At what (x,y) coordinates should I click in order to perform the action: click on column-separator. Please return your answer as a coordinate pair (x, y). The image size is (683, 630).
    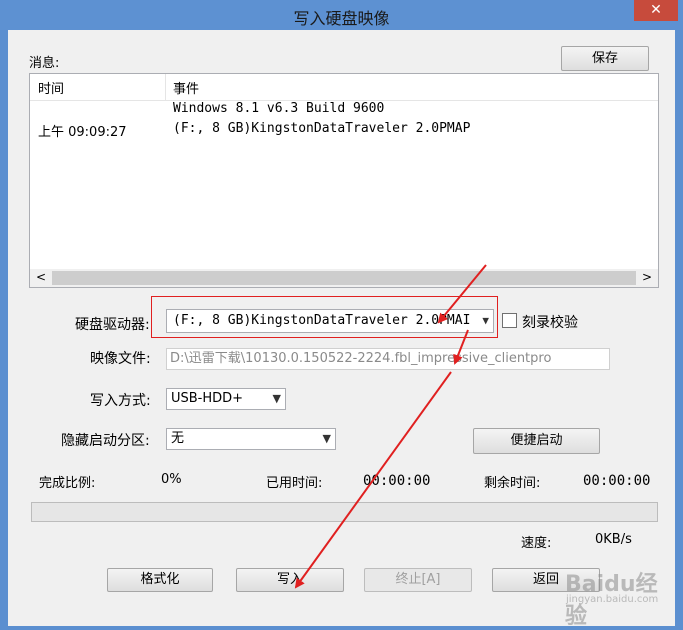
    Looking at the image, I should click on (165, 87).